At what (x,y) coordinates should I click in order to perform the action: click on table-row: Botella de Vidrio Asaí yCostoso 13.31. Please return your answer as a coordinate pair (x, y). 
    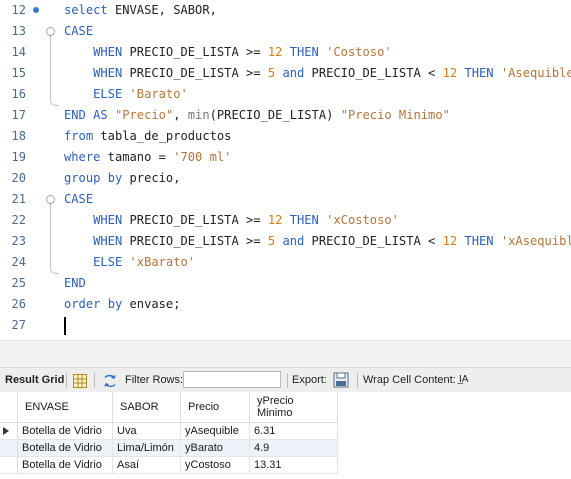
    Looking at the image, I should click on (169, 465).